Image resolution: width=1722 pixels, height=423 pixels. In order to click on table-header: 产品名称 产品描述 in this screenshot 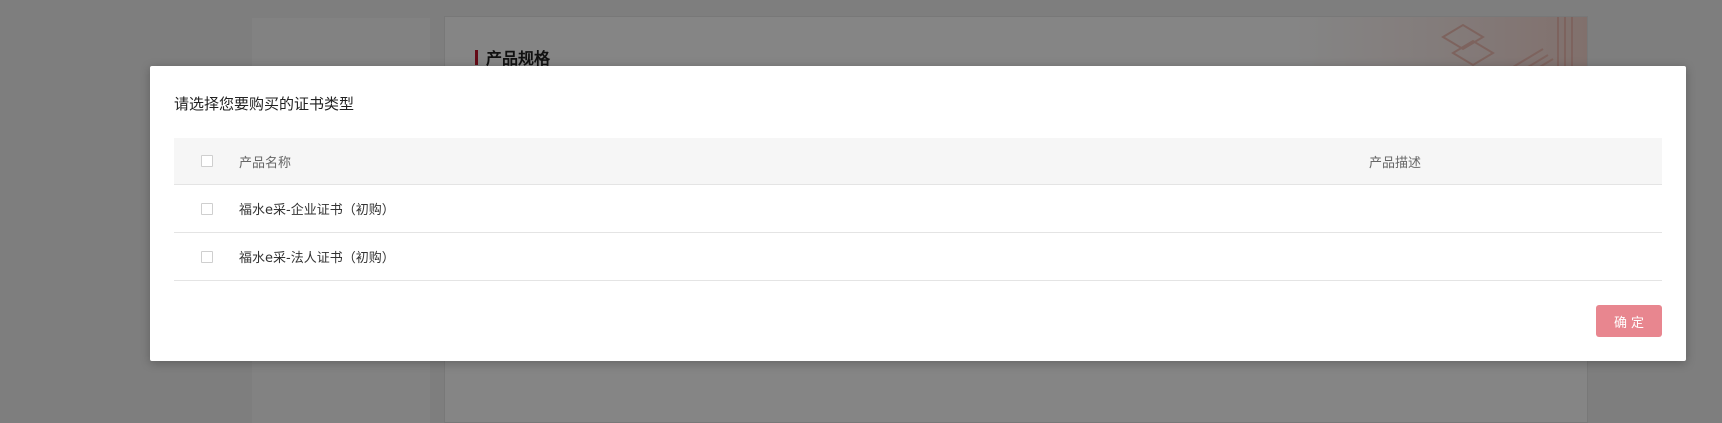, I will do `click(918, 161)`.